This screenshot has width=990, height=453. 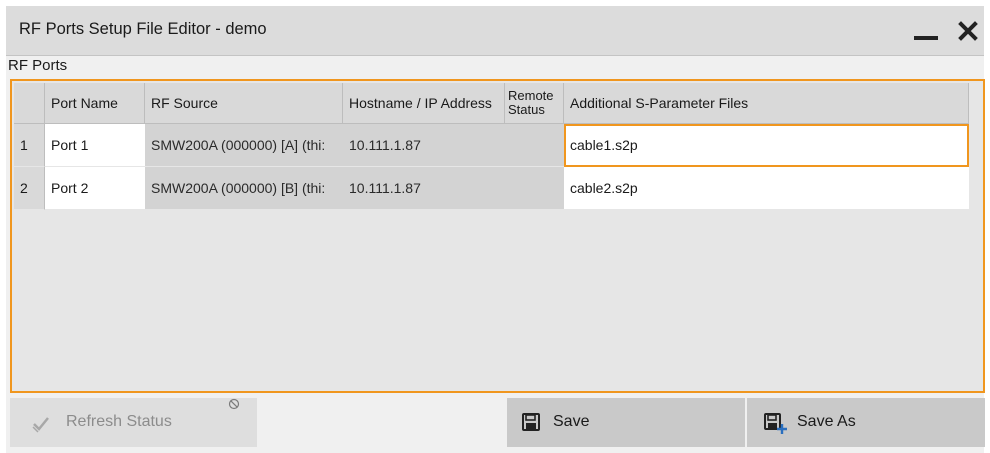 What do you see at coordinates (95, 103) in the screenshot?
I see `column-header-port-name: Port Name` at bounding box center [95, 103].